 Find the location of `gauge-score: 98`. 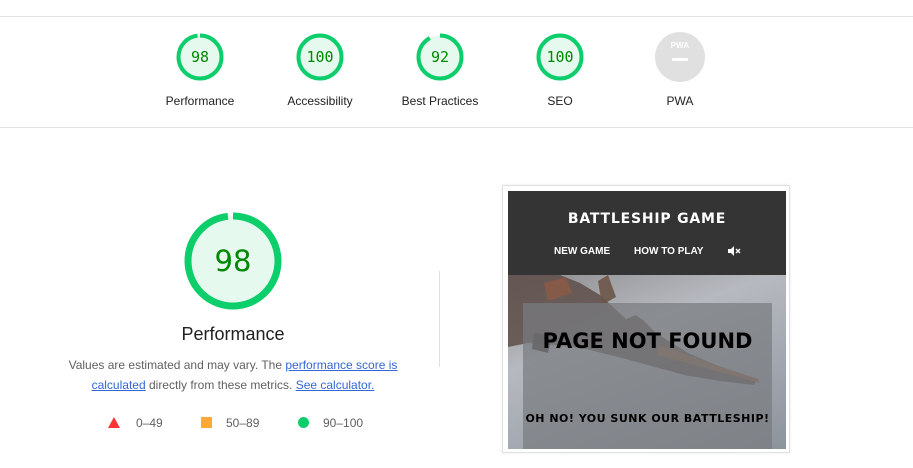

gauge-score: 98 is located at coordinates (200, 57).